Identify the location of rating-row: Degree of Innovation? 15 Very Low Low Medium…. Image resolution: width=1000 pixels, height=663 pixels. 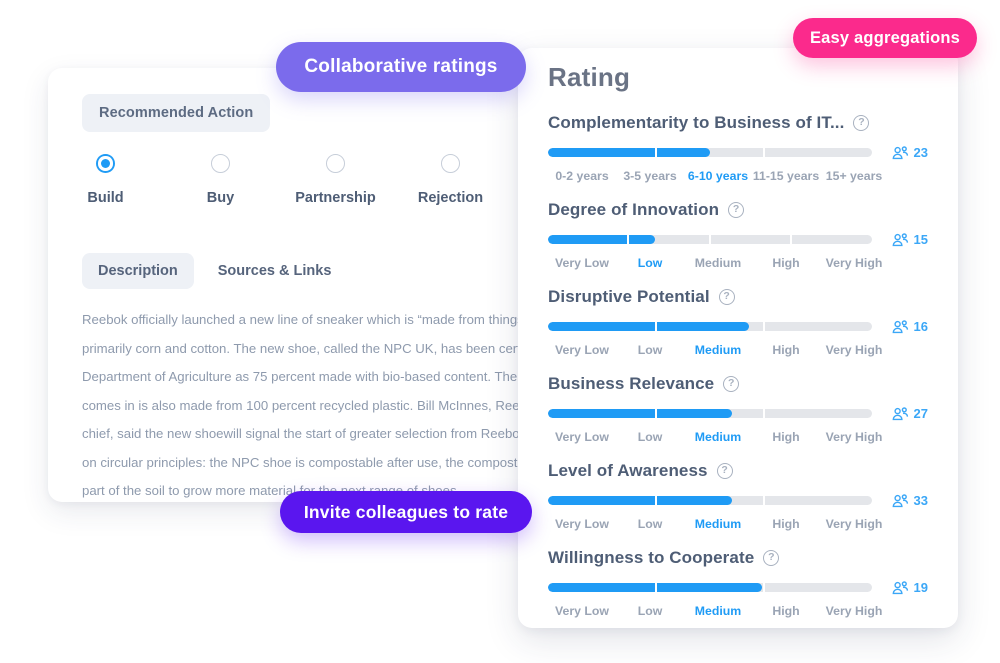
(738, 235).